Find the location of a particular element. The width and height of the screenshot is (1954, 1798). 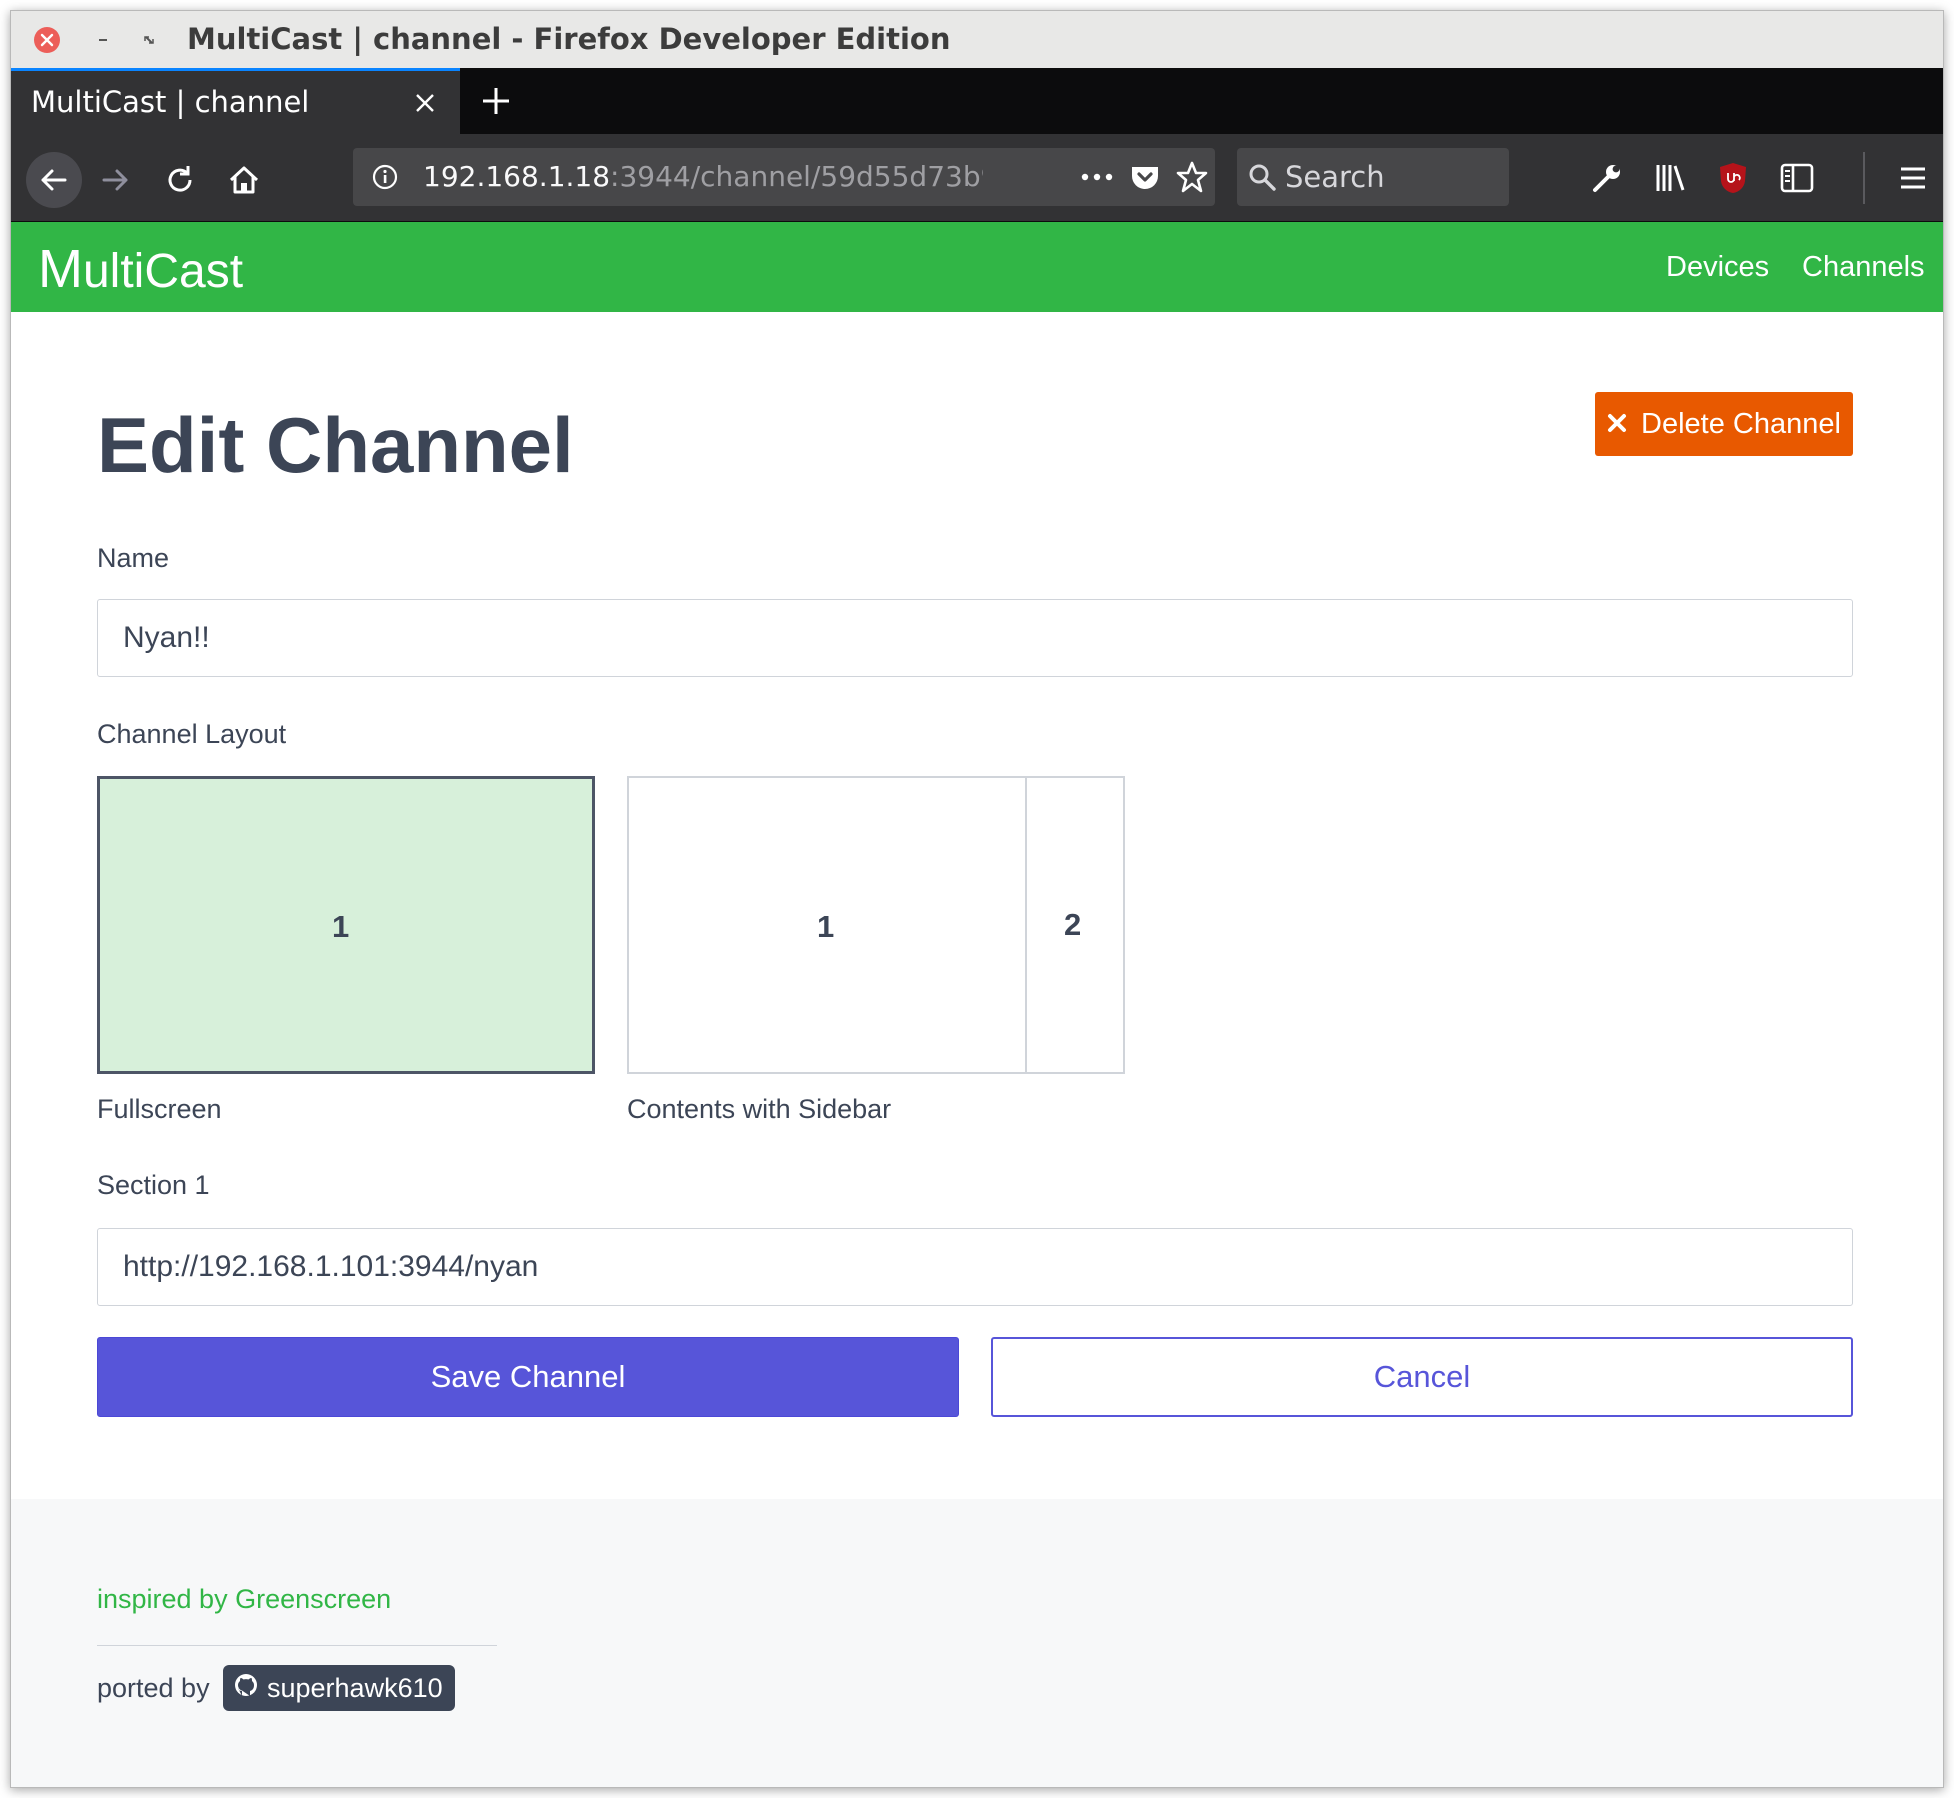

layout-option-fullscreen: 1 is located at coordinates (346, 925).